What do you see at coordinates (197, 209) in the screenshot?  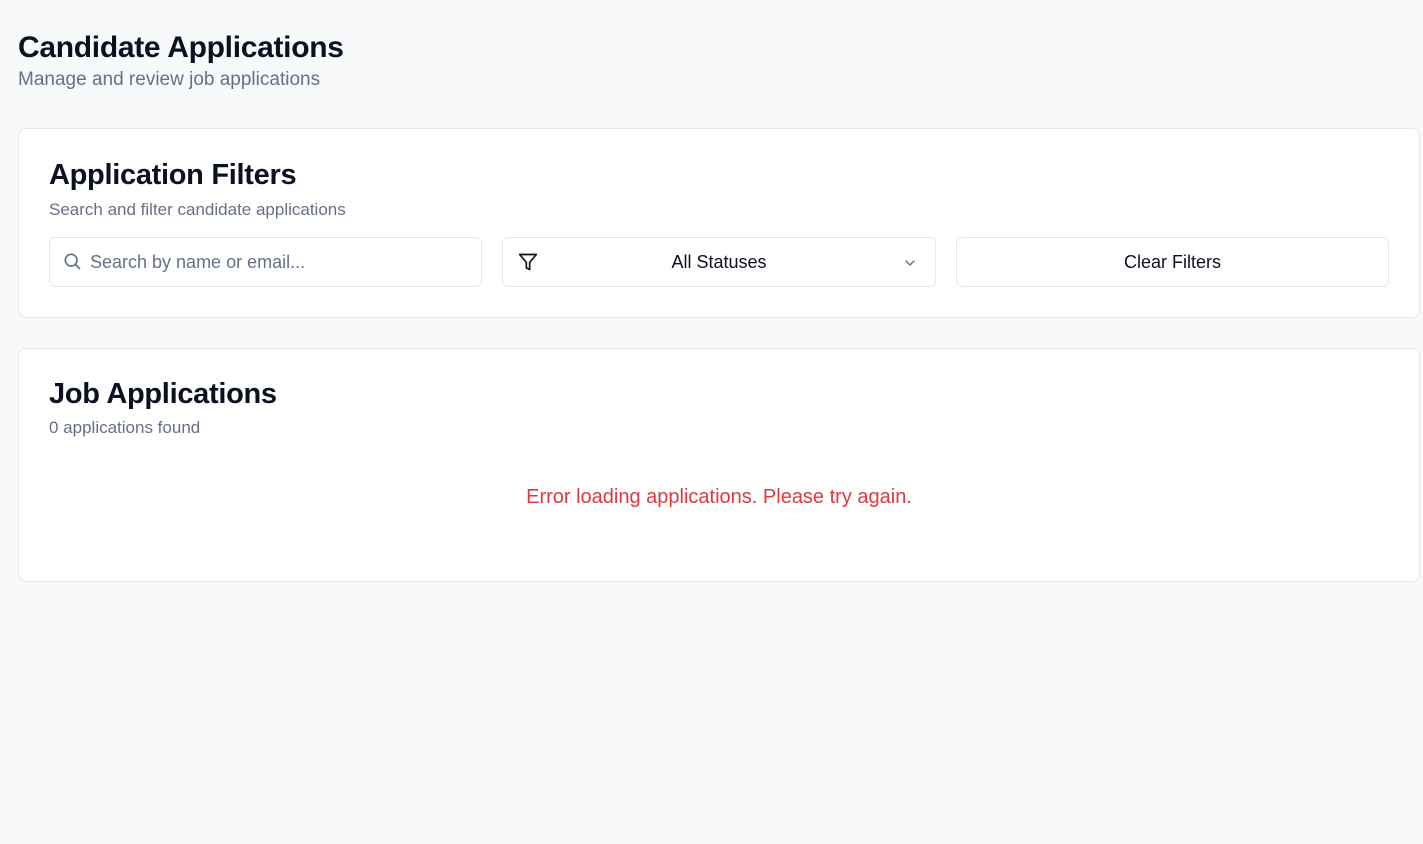 I see `filters-card-description: Search and filter candidate applications` at bounding box center [197, 209].